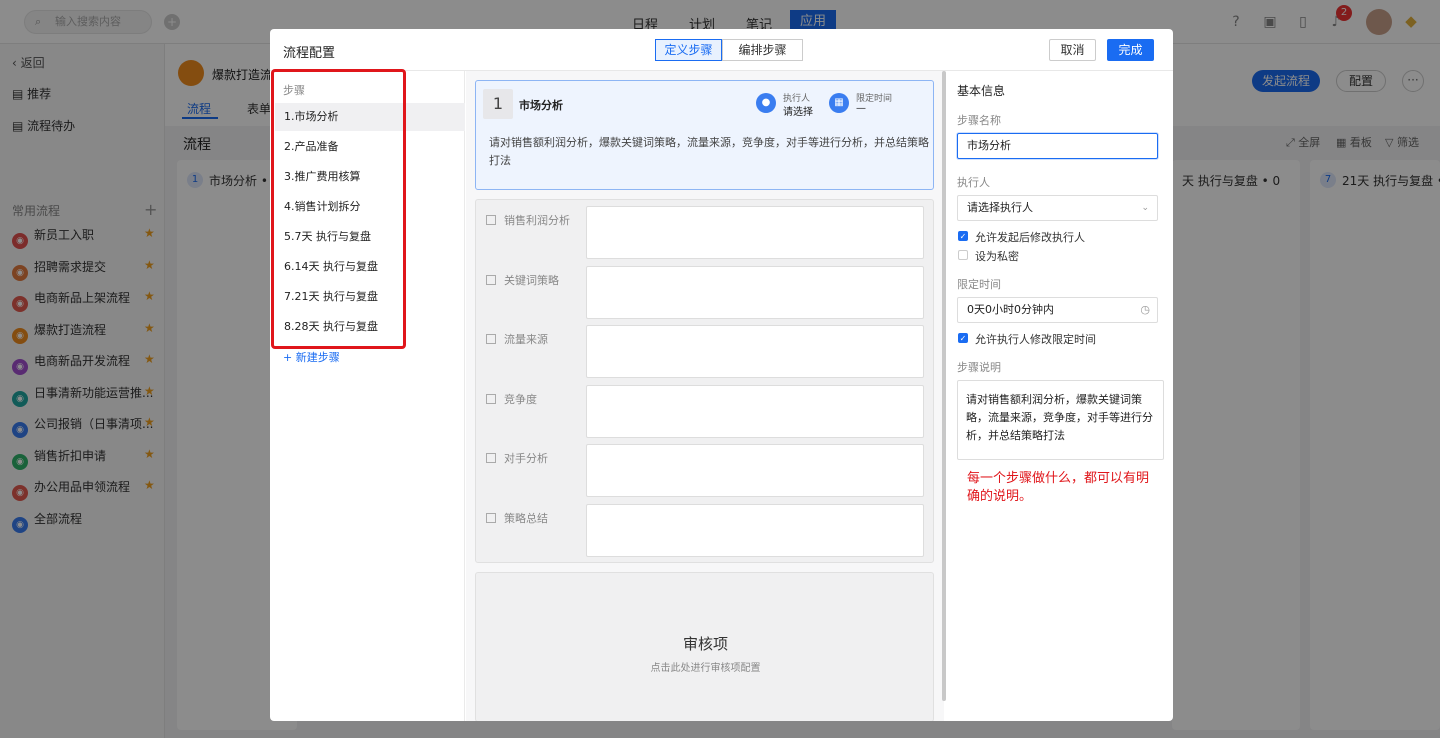 The width and height of the screenshot is (1440, 738). What do you see at coordinates (762, 50) in the screenshot?
I see `tab-arrange-steps: 编排步骤` at bounding box center [762, 50].